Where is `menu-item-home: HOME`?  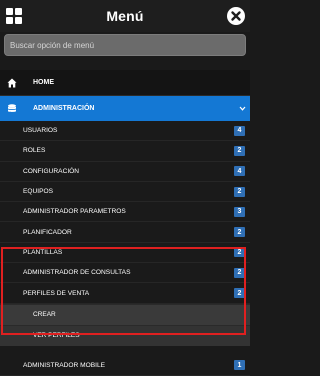
menu-item-home: HOME is located at coordinates (125, 83).